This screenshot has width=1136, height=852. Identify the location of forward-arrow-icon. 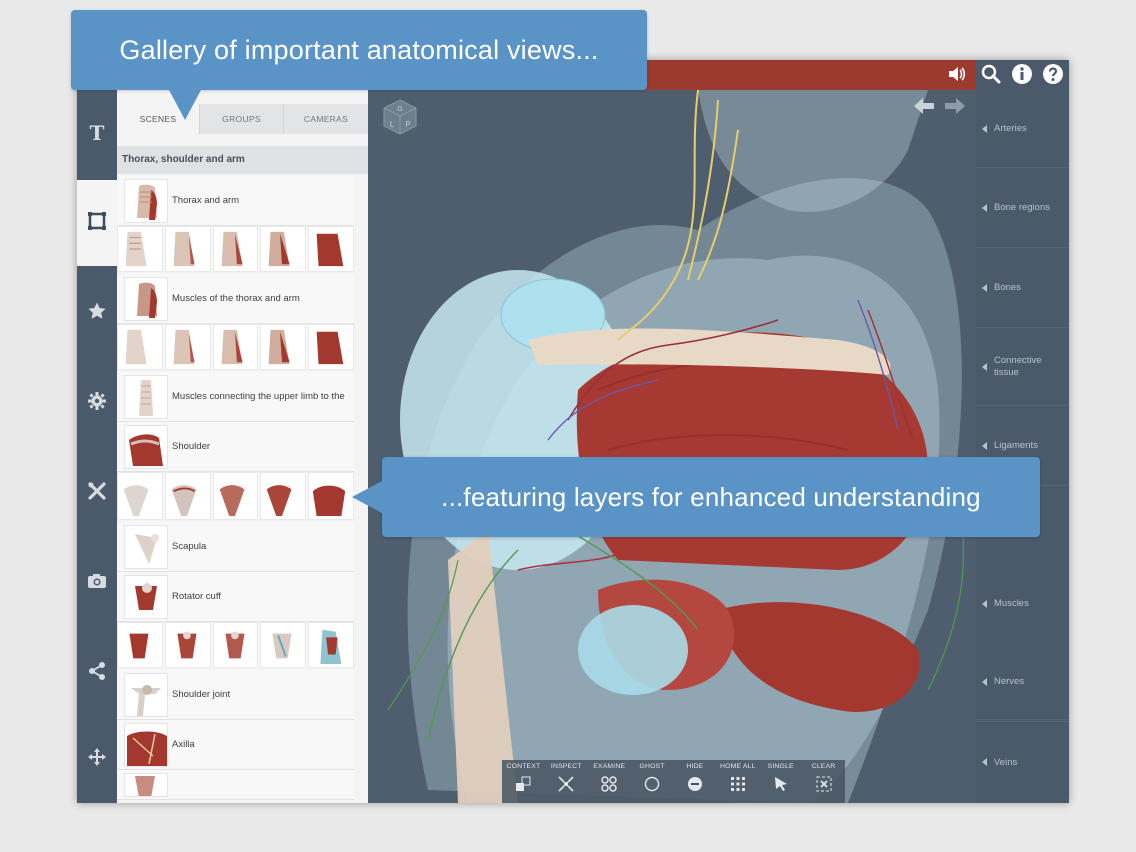
(955, 106).